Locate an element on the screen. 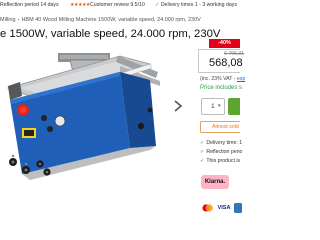 This screenshot has width=320, height=240. quantity-select: 1 ▾ is located at coordinates (213, 106).